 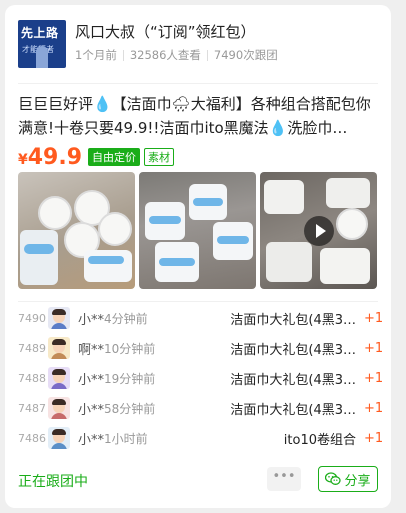 What do you see at coordinates (23, 160) in the screenshot?
I see `price-currency: ¥` at bounding box center [23, 160].